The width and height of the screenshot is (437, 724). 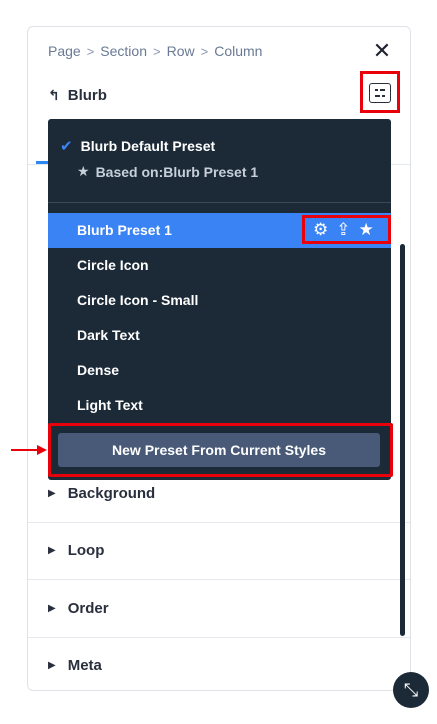 What do you see at coordinates (29, 450) in the screenshot?
I see `arrow-right-icon` at bounding box center [29, 450].